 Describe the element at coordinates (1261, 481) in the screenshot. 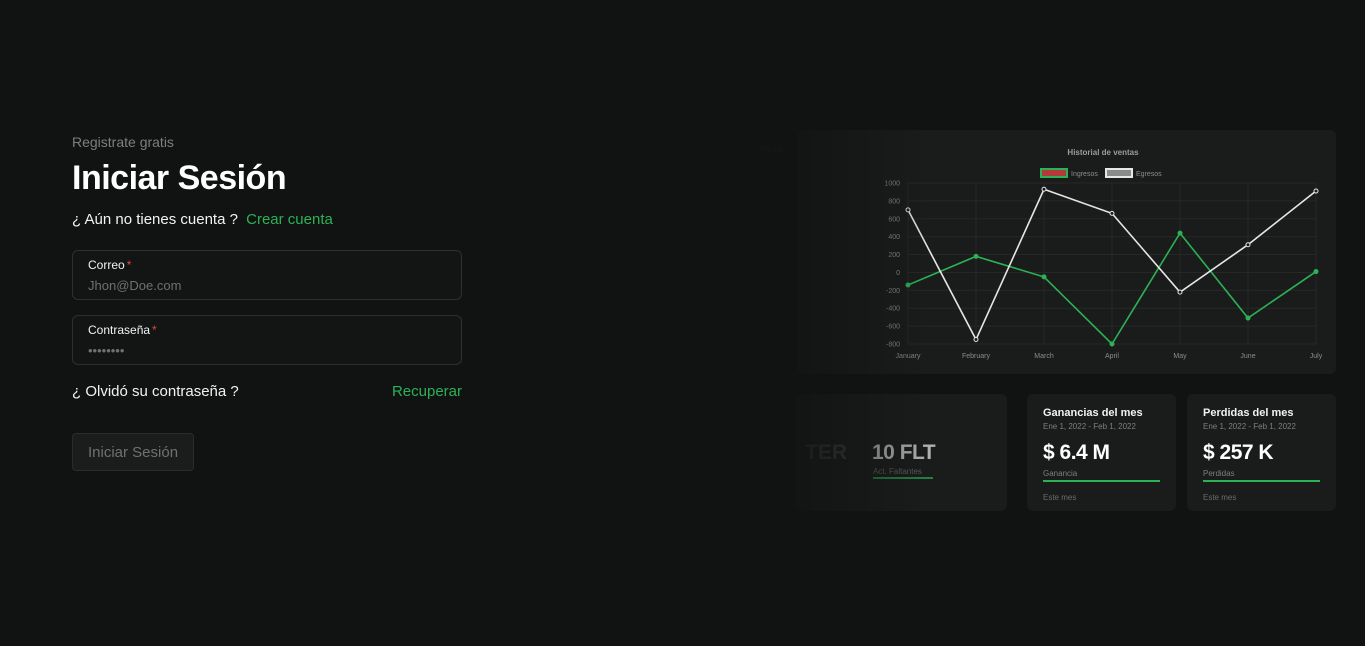

I see `perdidas-bar` at that location.